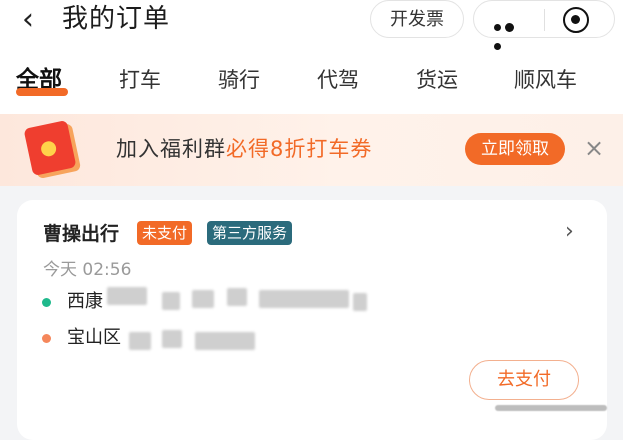 This screenshot has width=623, height=440. I want to click on chevron-right-icon: ›, so click(569, 232).